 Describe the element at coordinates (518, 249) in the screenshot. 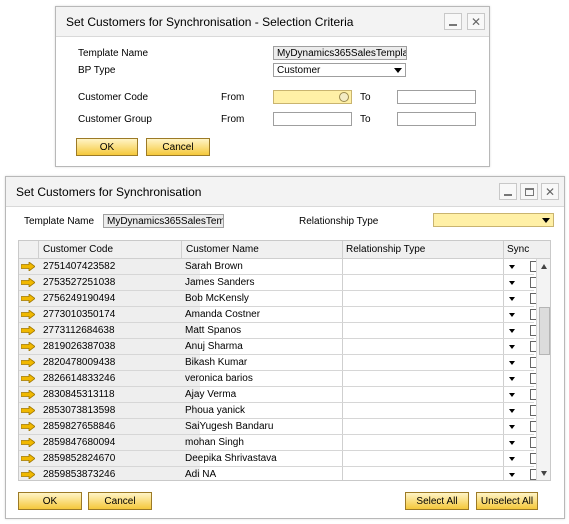

I see `column-header-sync: Sync` at that location.